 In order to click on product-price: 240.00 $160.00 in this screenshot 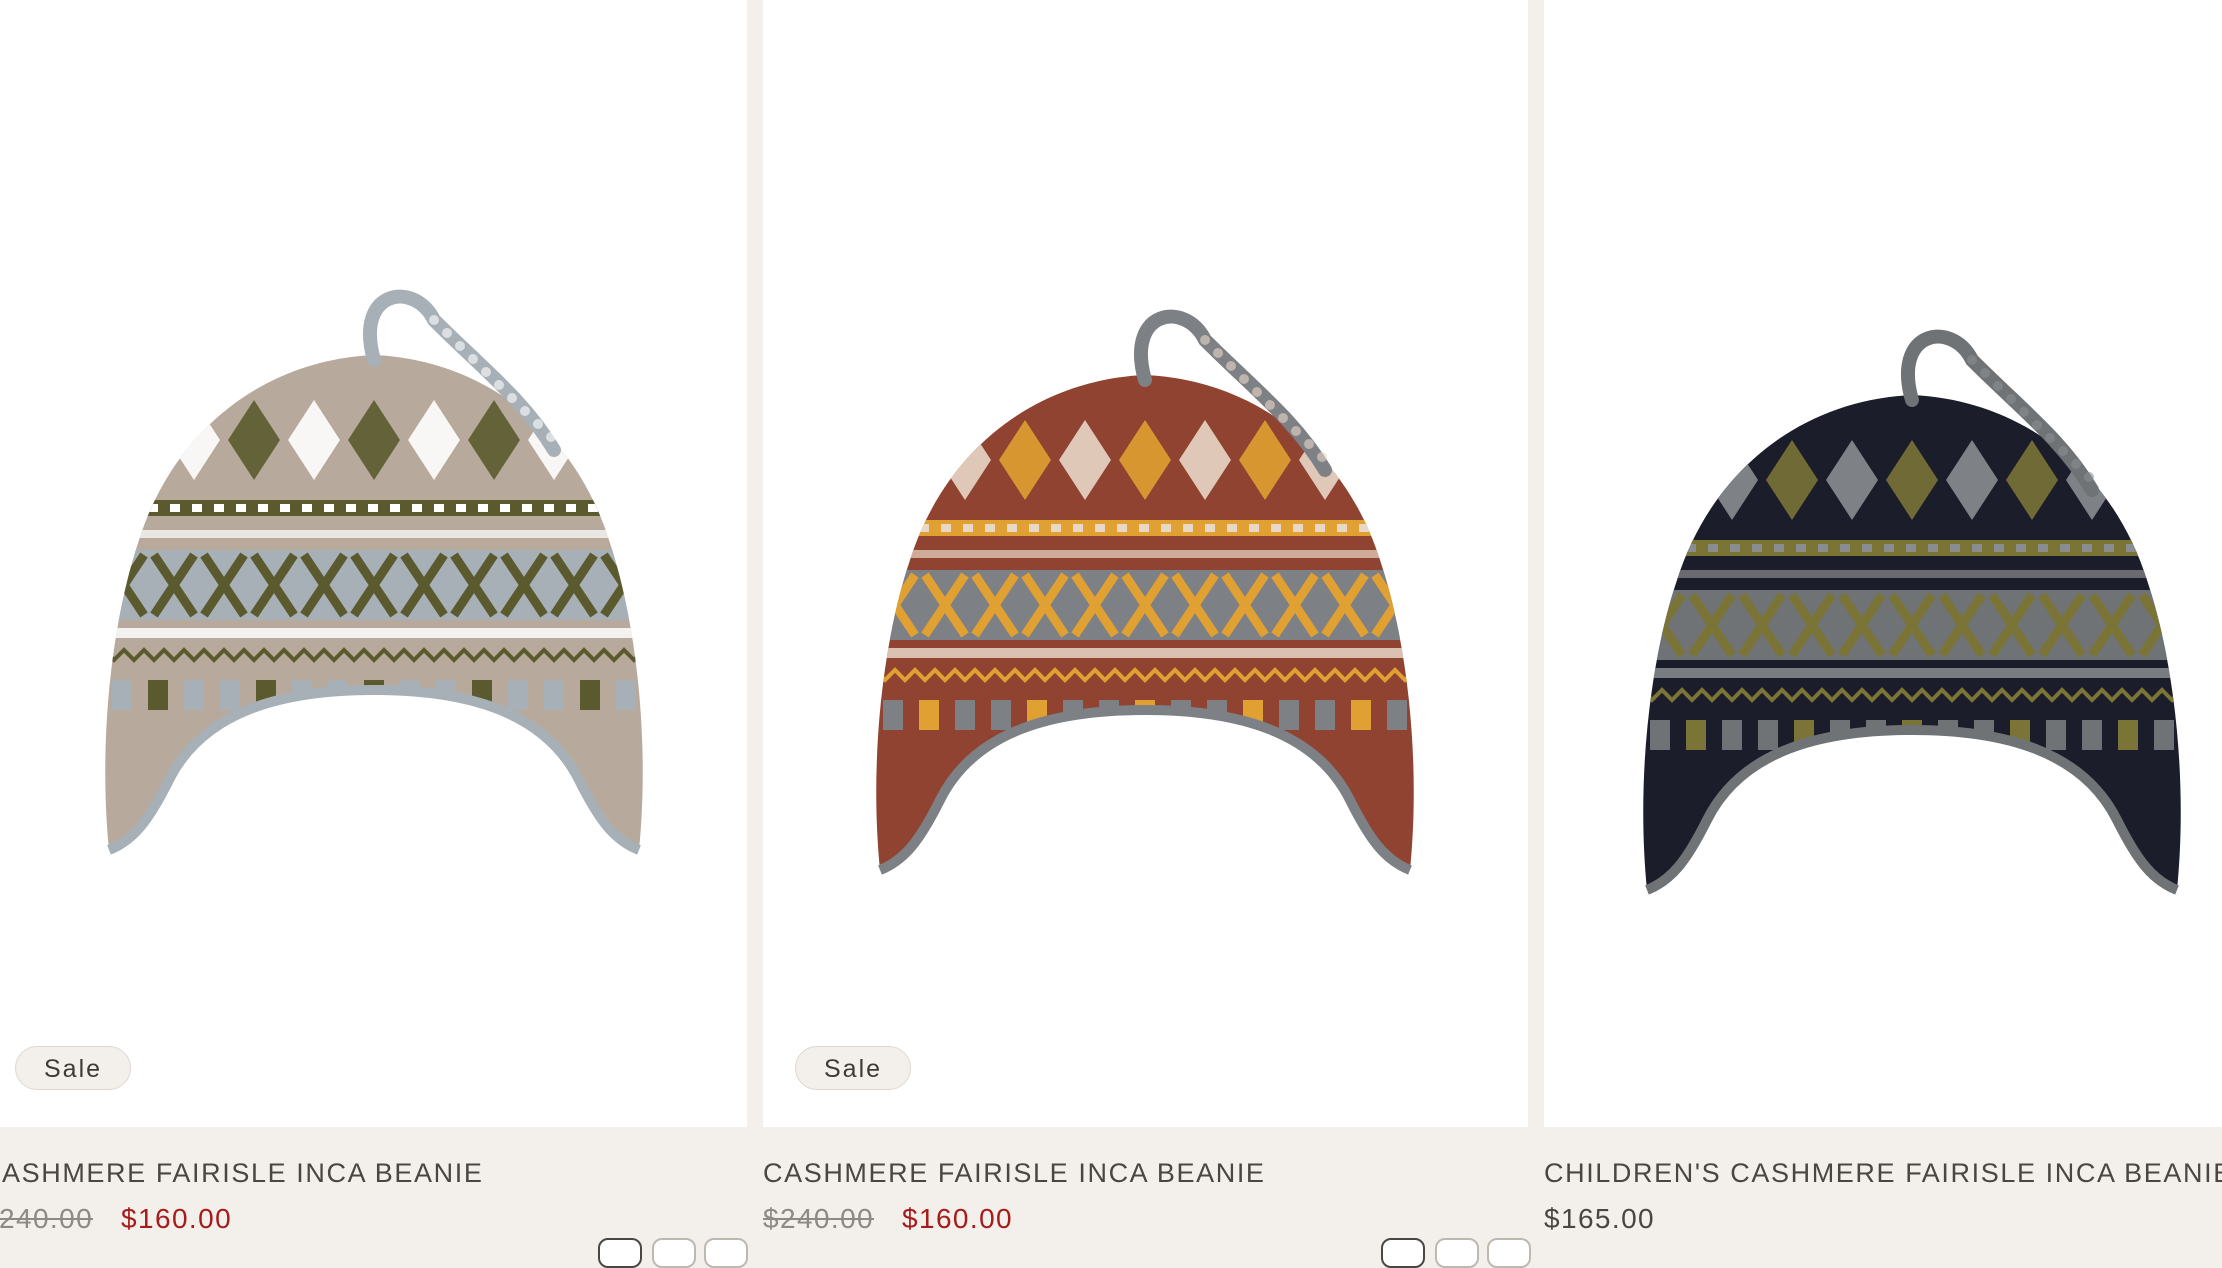, I will do `click(116, 1219)`.